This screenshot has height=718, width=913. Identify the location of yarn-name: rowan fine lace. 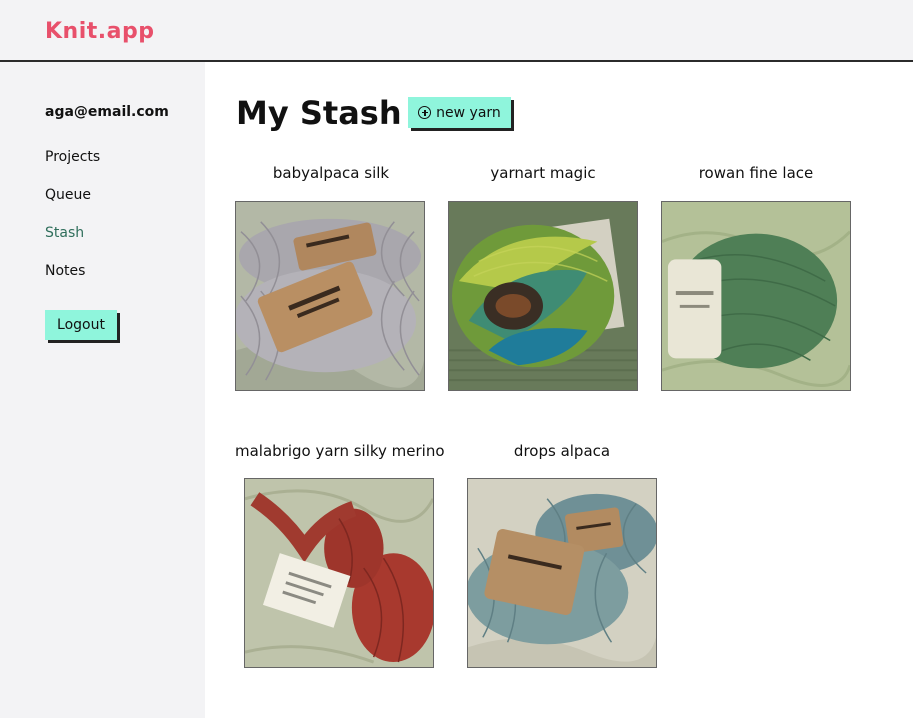
(756, 173).